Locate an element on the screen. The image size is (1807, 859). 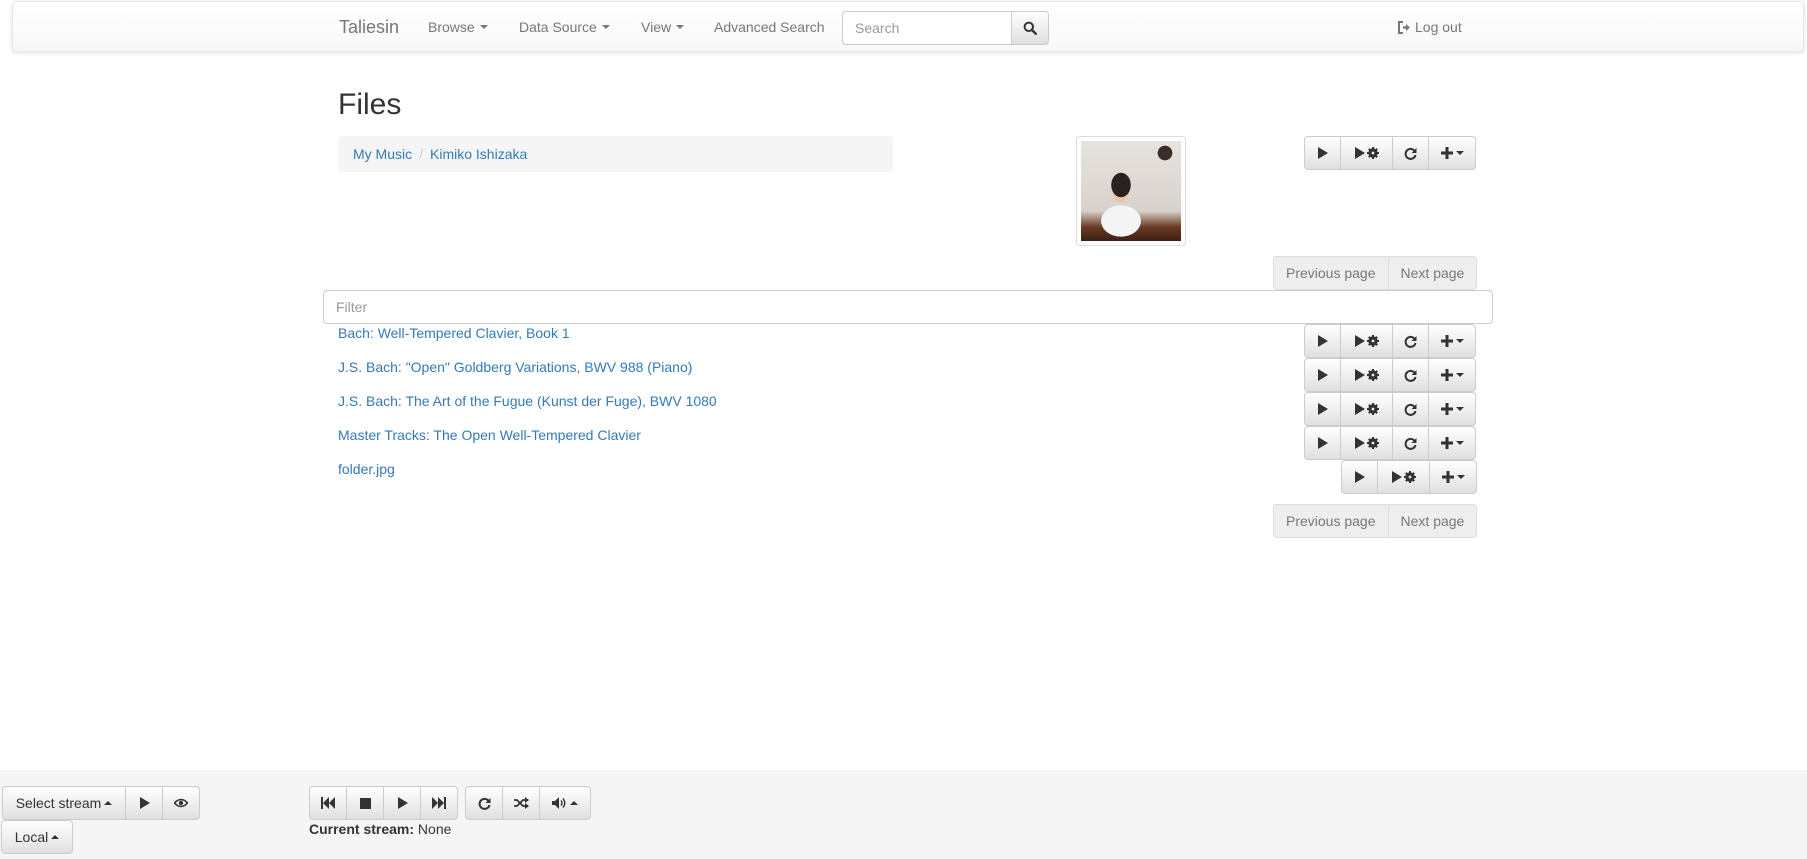
pager-top: Previous page Next page is located at coordinates (1375, 273).